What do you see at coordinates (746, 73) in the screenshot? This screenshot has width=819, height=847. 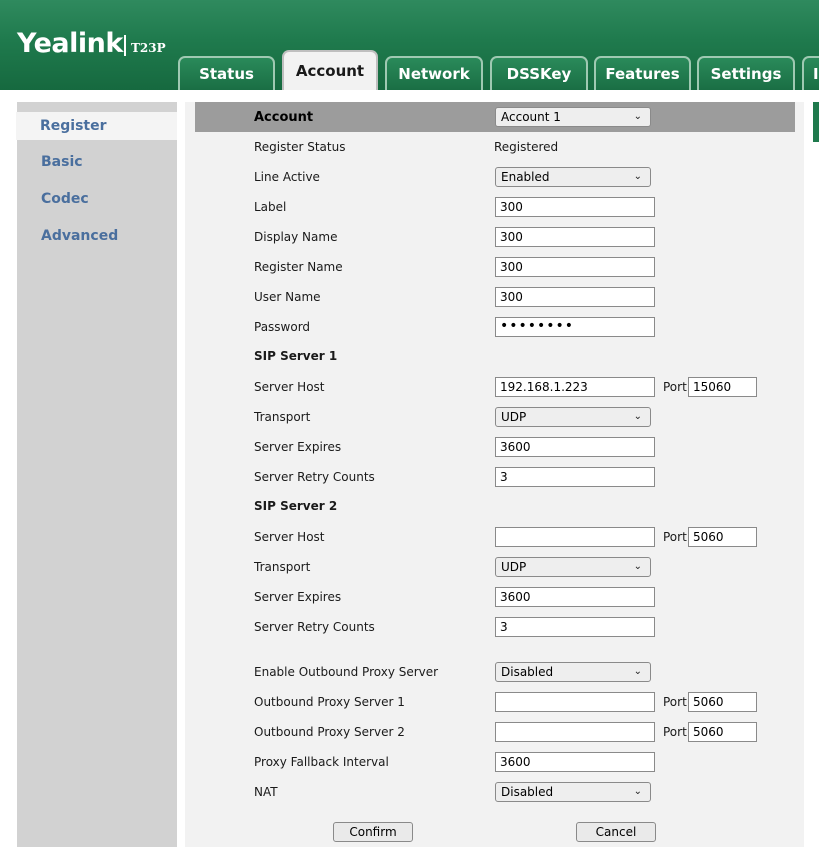 I see `tab-settings: Settings` at bounding box center [746, 73].